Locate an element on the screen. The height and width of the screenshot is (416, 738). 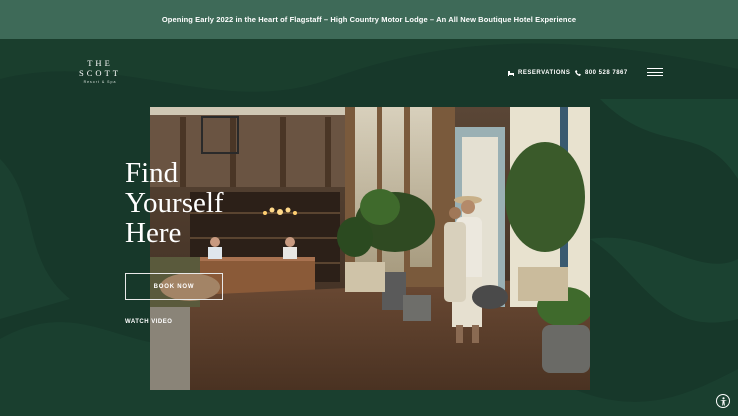
logo: THE SCOTT Resort & Spa is located at coordinates (100, 71).